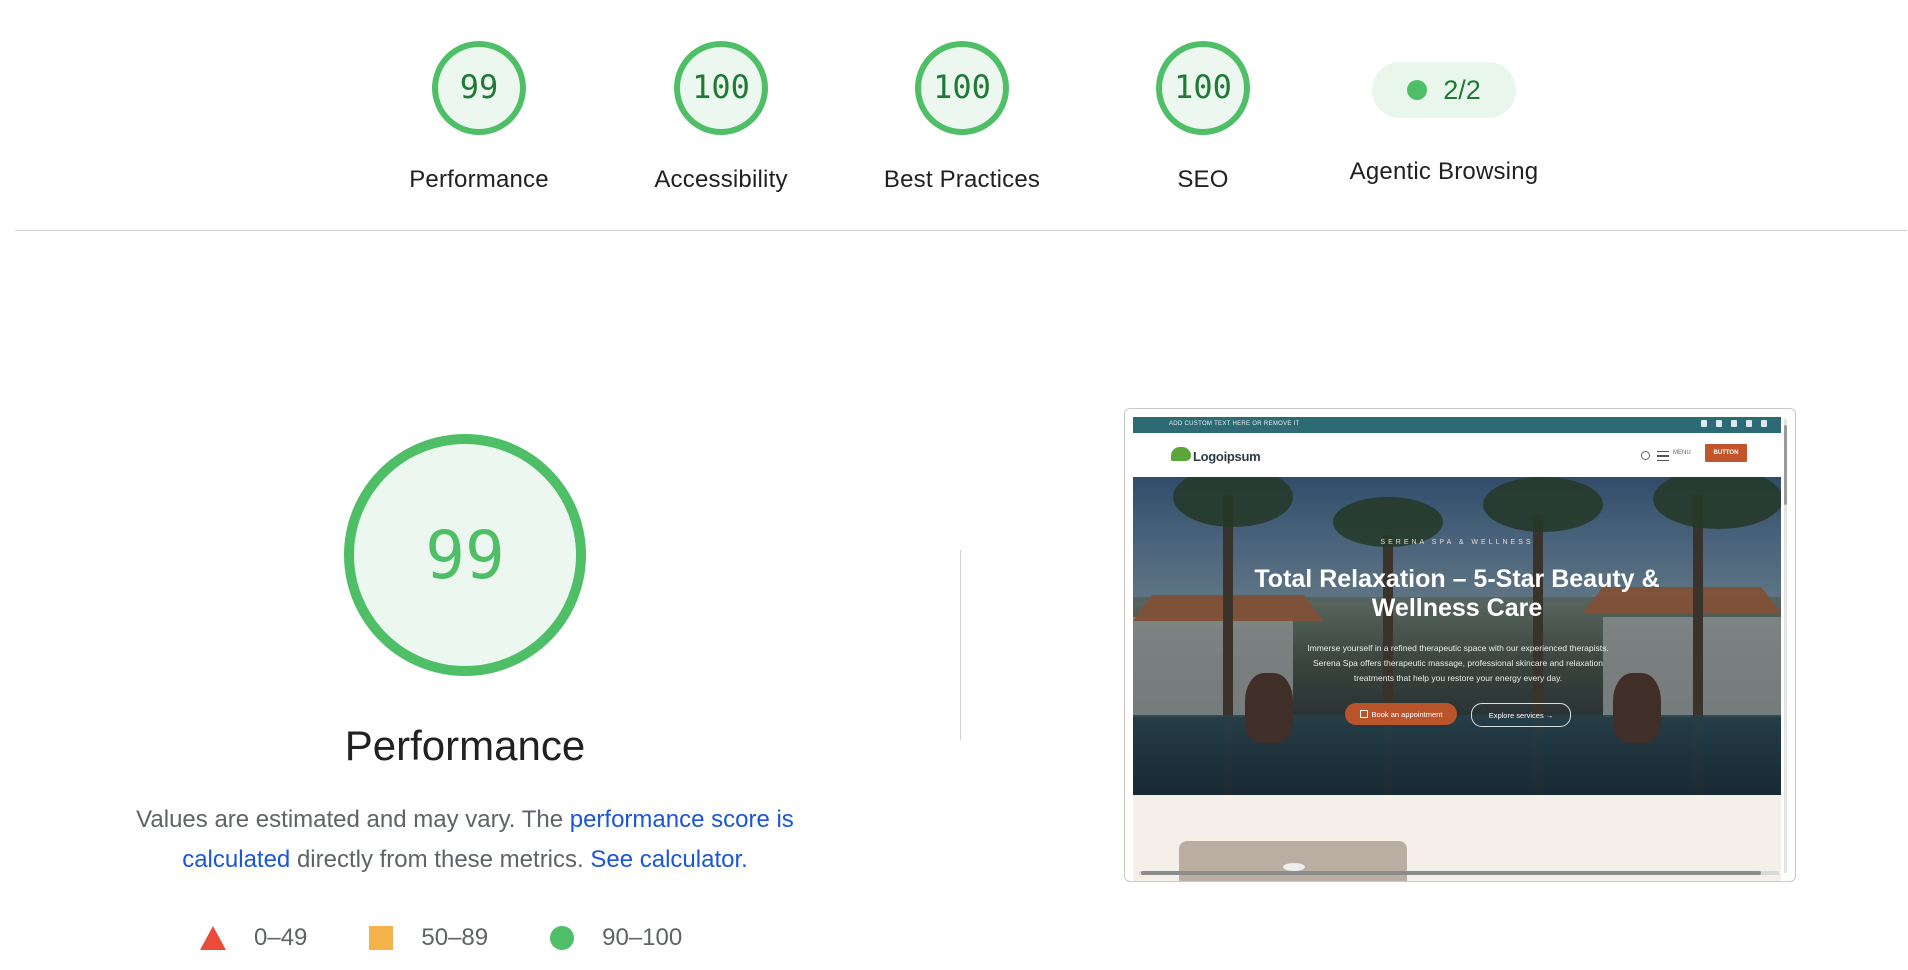  What do you see at coordinates (1645, 455) in the screenshot?
I see `search-icon` at bounding box center [1645, 455].